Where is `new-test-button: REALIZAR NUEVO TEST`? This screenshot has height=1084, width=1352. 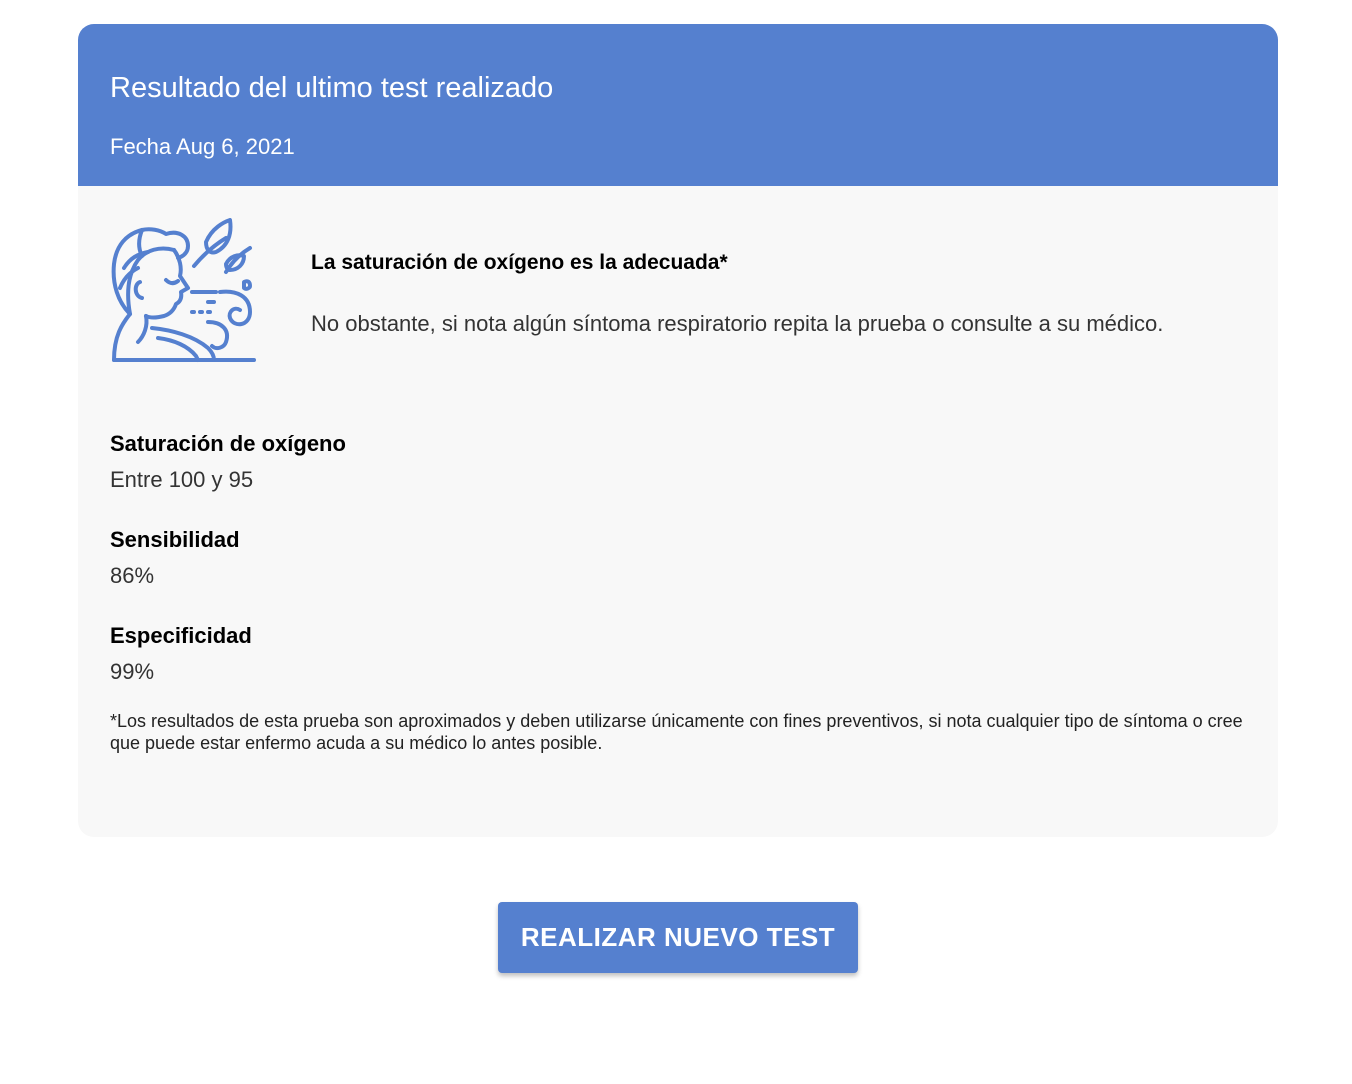
new-test-button: REALIZAR NUEVO TEST is located at coordinates (678, 937).